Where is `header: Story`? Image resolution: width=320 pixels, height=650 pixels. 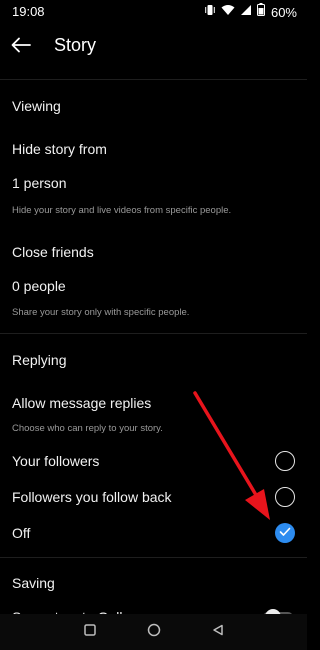
header: Story is located at coordinates (153, 48).